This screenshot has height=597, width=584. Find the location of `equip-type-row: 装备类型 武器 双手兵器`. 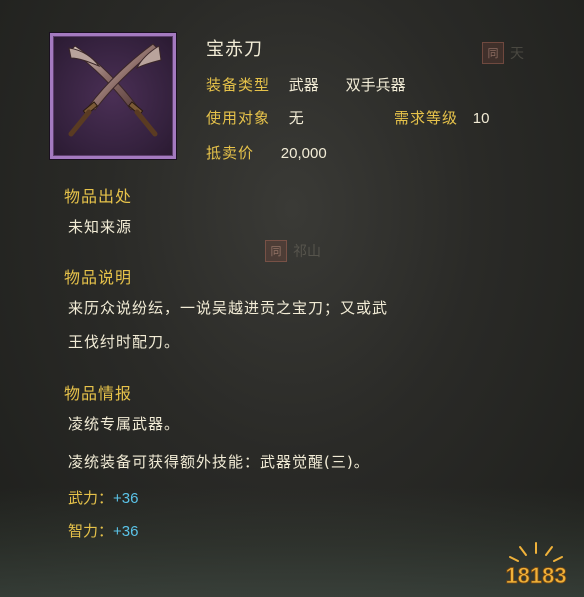

equip-type-row: 装备类型 武器 双手兵器 is located at coordinates (306, 84).